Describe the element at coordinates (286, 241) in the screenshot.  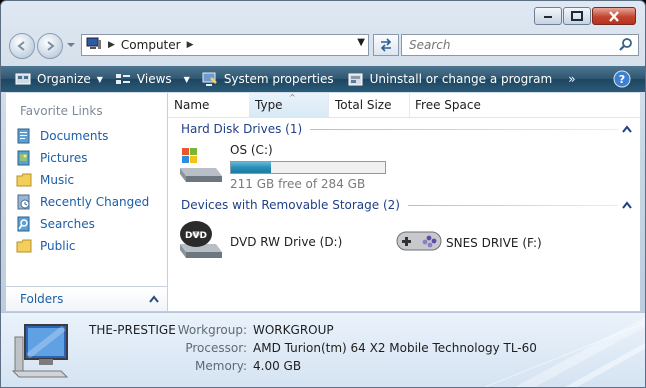
I see `drive-name: DVD RW Drive (D:)` at that location.